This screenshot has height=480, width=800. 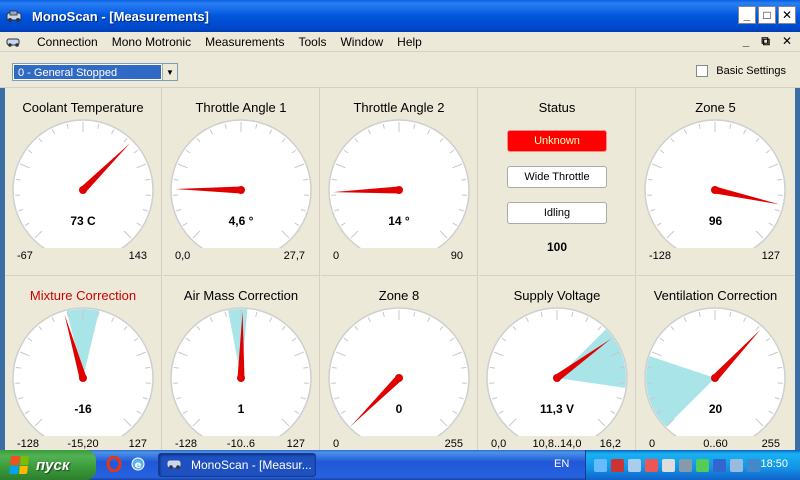 I want to click on start-button: пуск, so click(x=48, y=465).